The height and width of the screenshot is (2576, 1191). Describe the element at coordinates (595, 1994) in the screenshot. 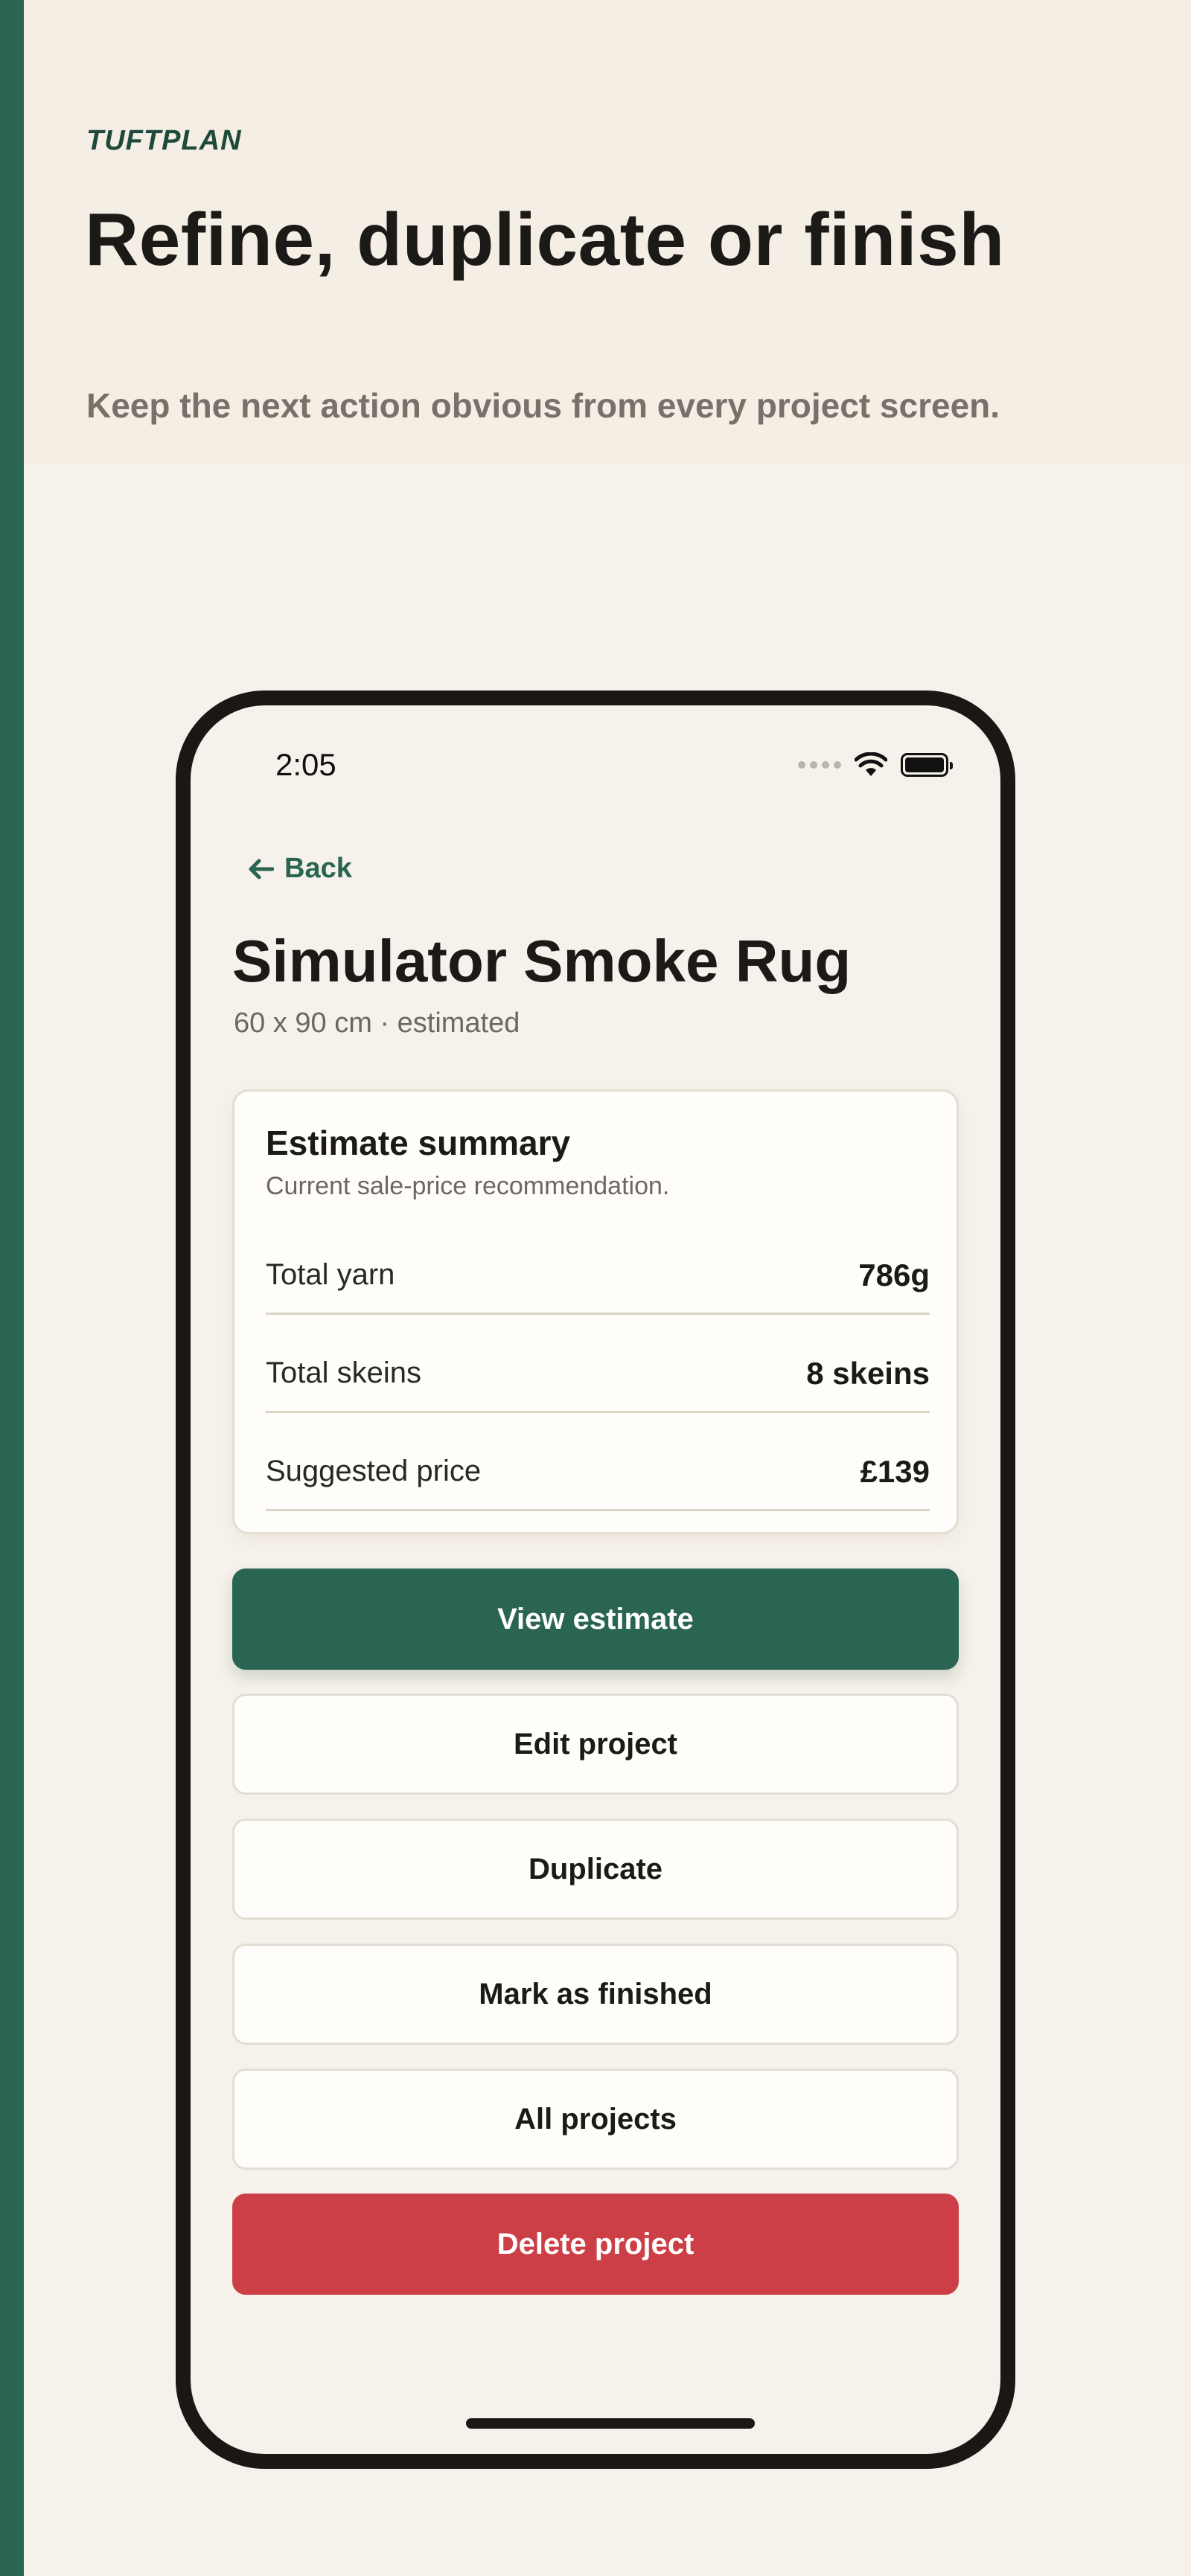

I see `mark-finished-button: Mark as finished` at that location.